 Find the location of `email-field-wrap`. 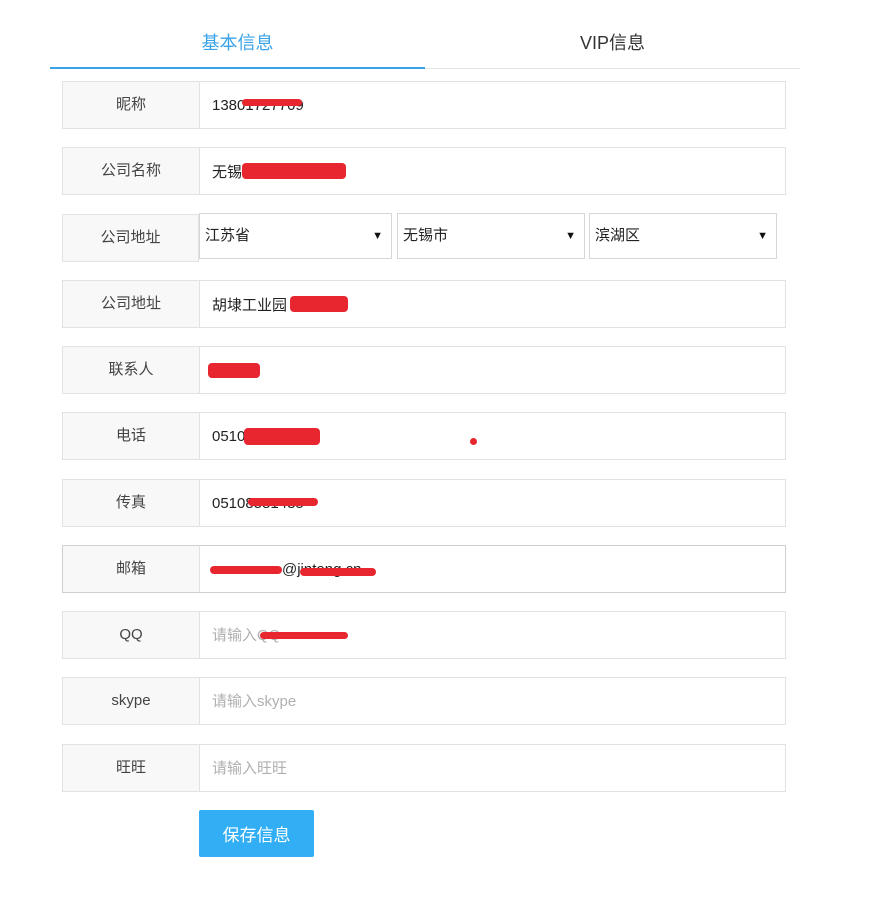

email-field-wrap is located at coordinates (492, 569).